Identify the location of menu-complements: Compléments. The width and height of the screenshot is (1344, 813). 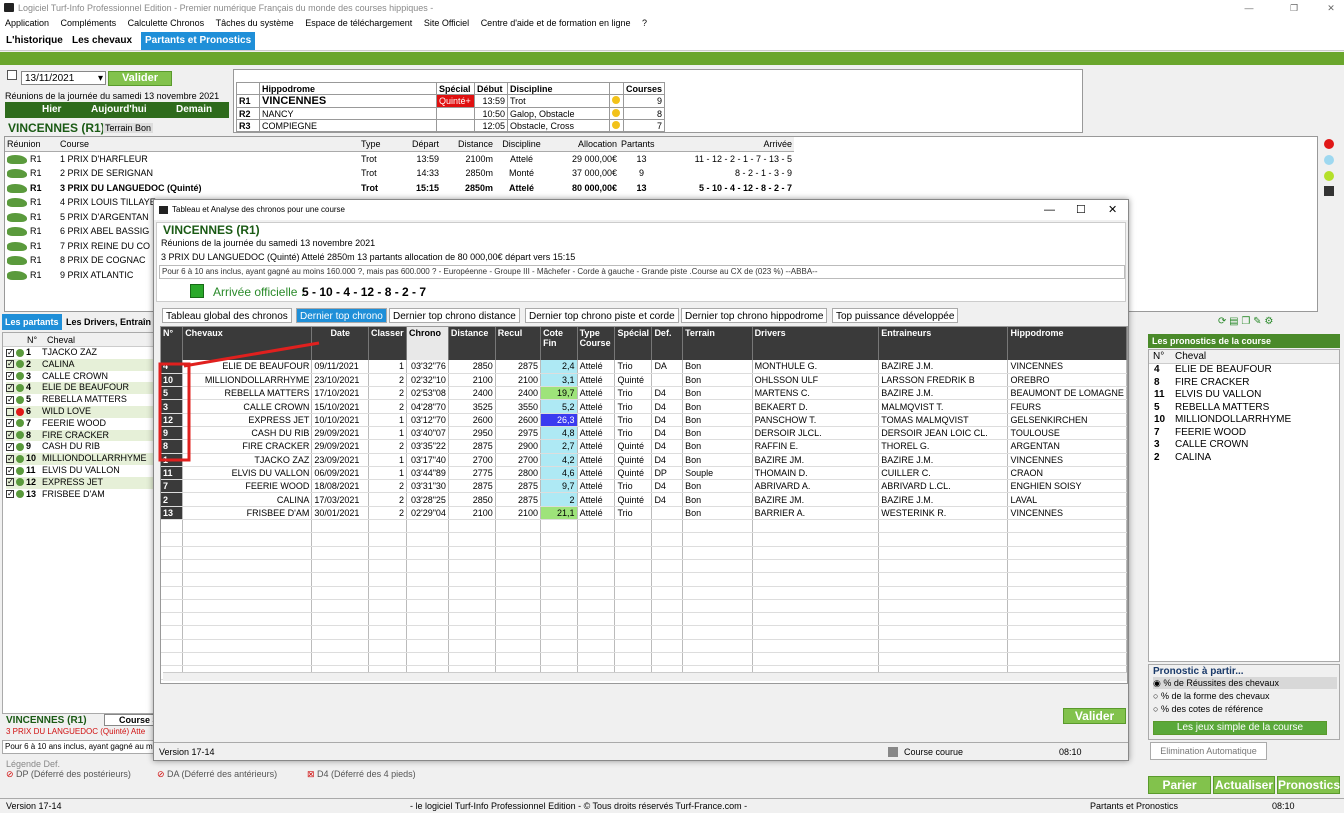
(89, 23).